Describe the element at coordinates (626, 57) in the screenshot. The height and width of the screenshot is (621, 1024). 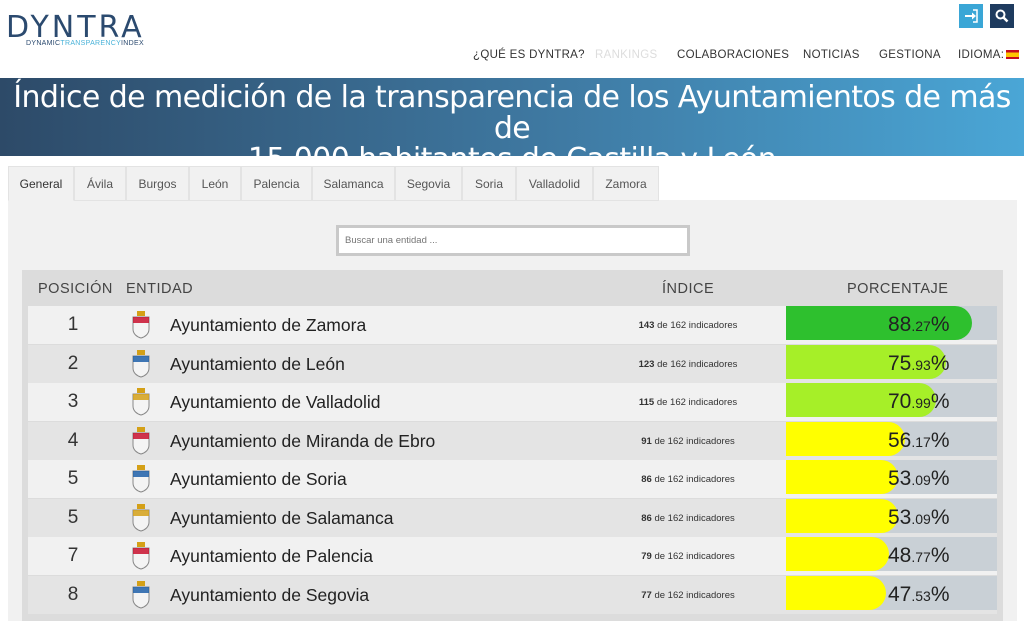
I see `nav-rankings: RANKINGS` at that location.